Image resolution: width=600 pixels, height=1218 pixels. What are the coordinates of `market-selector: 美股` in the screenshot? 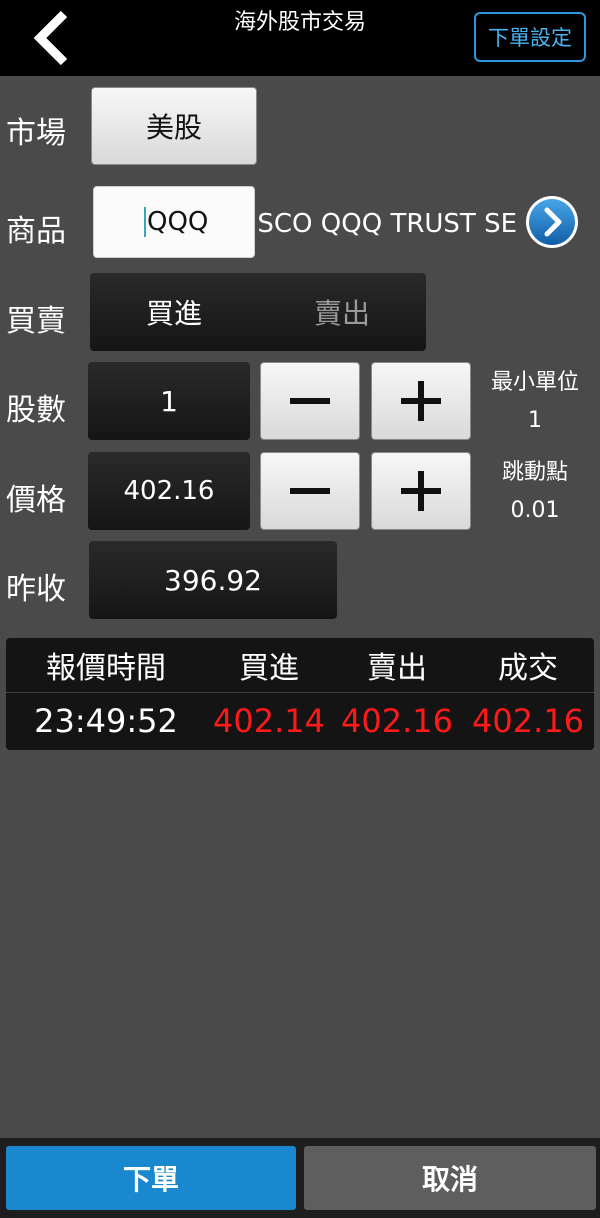 It's located at (174, 126).